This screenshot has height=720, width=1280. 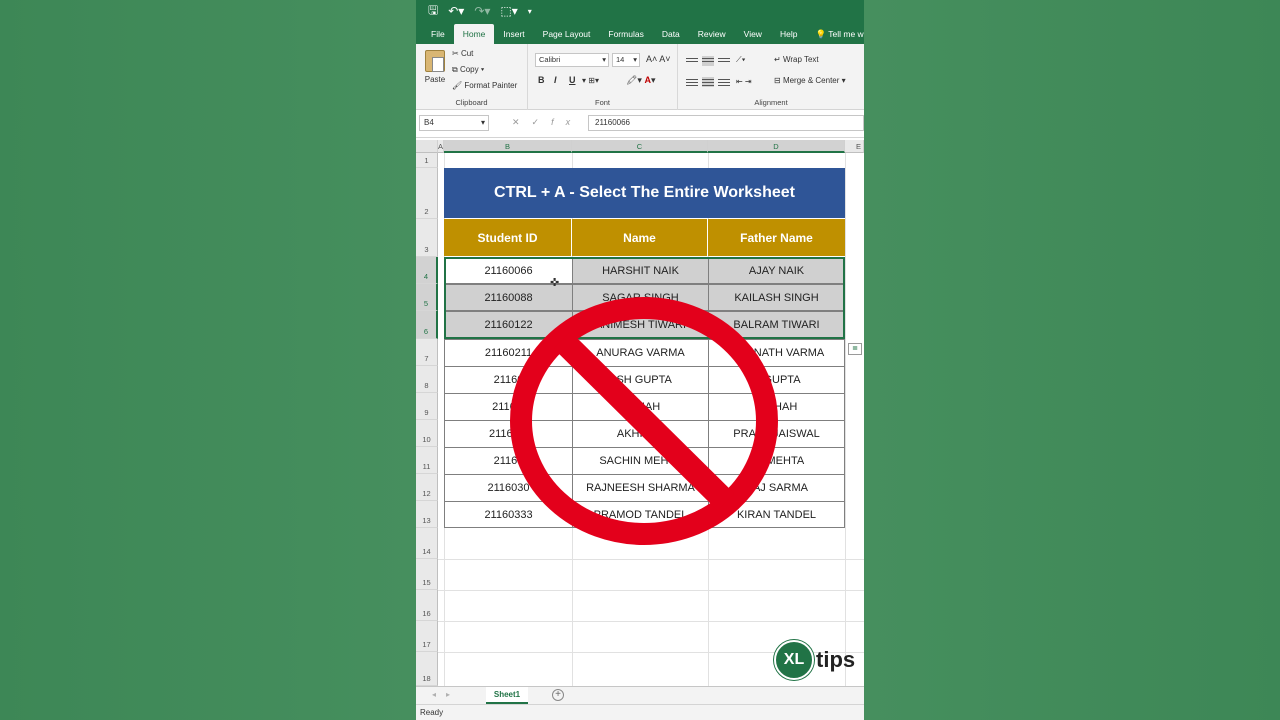 I want to click on tab-file: File, so click(x=438, y=34).